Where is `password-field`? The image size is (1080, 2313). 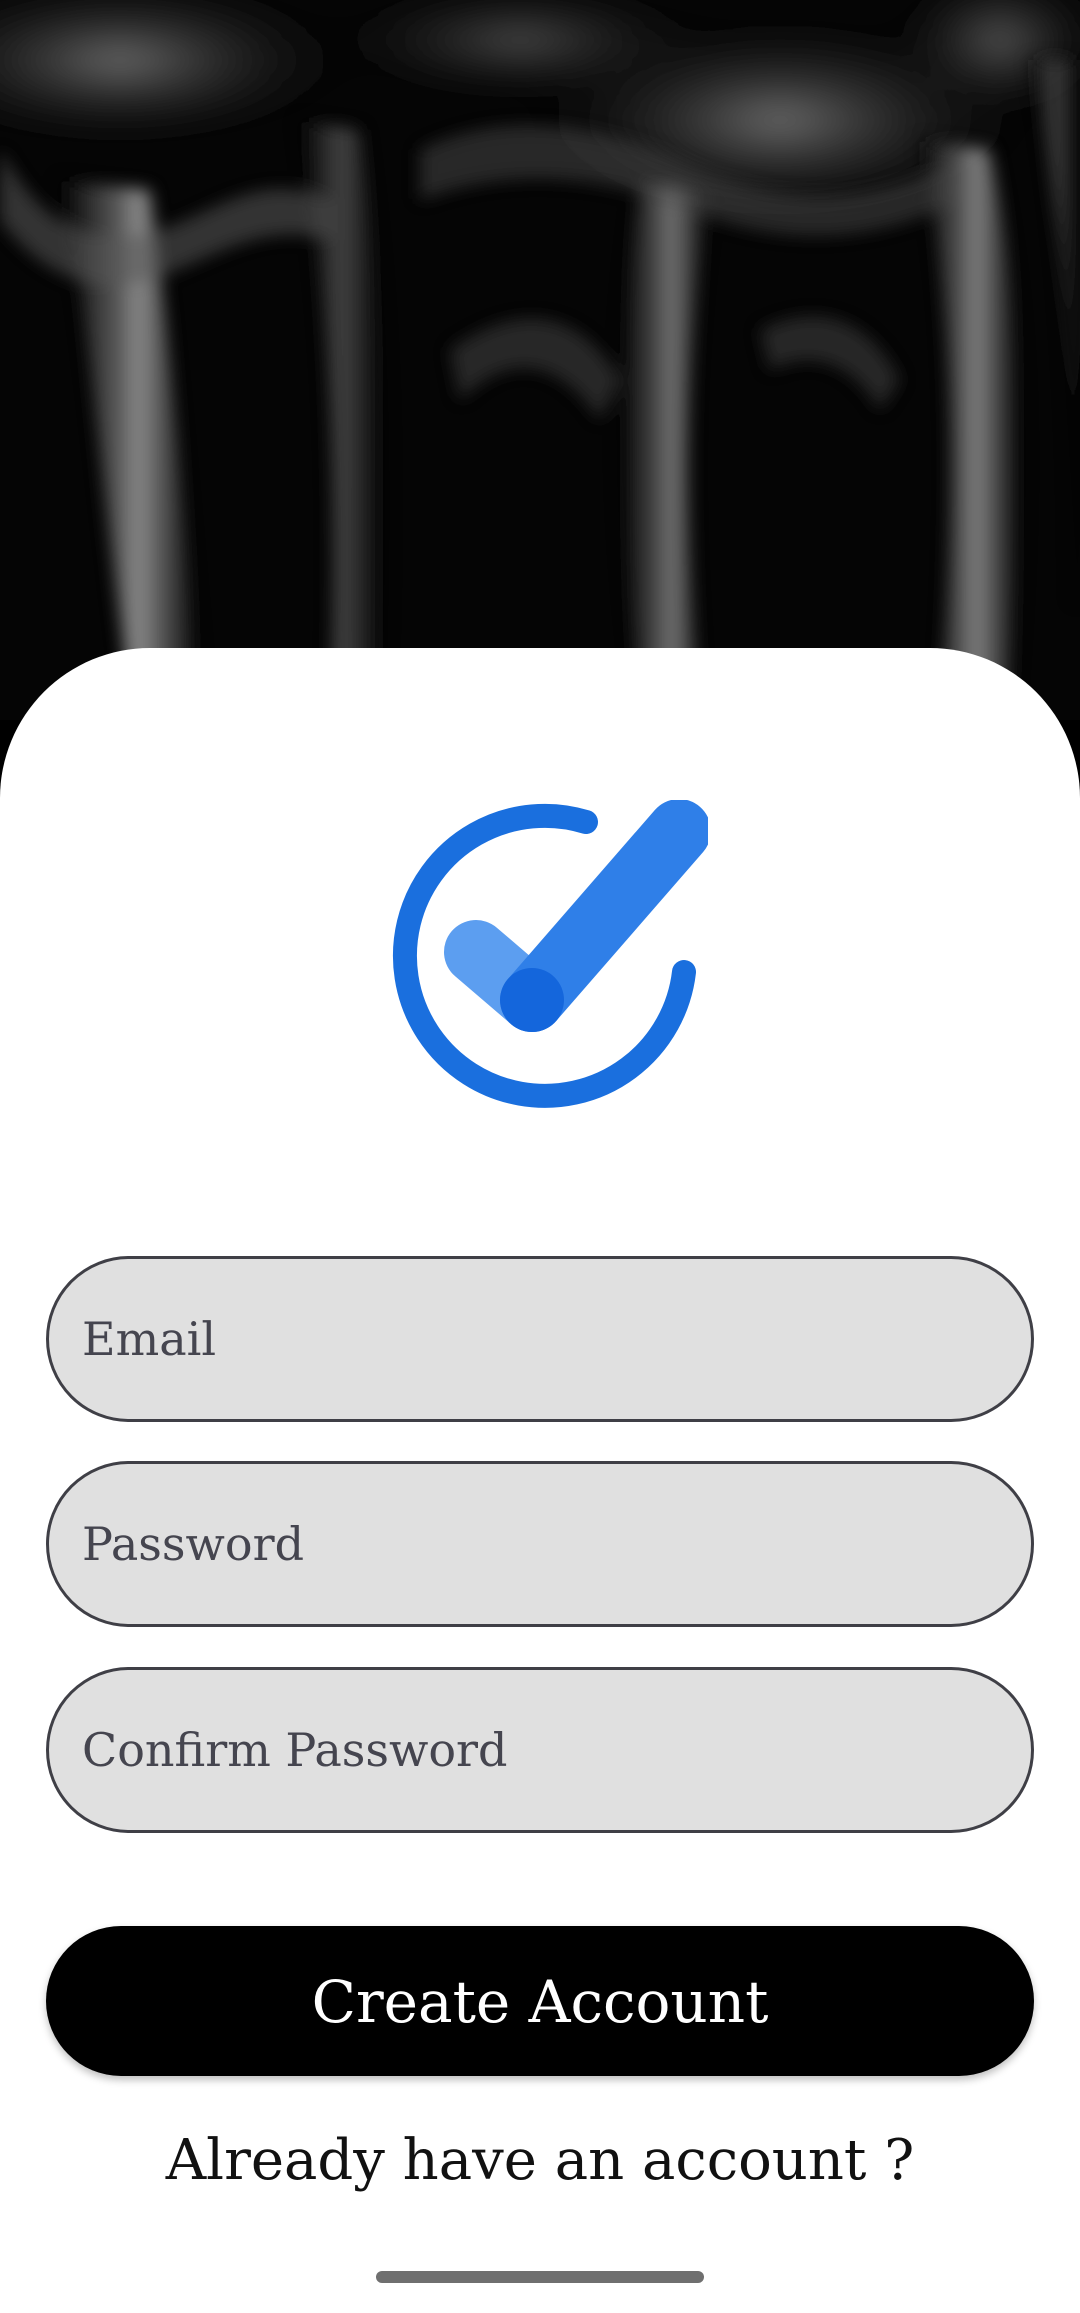
password-field is located at coordinates (540, 1544).